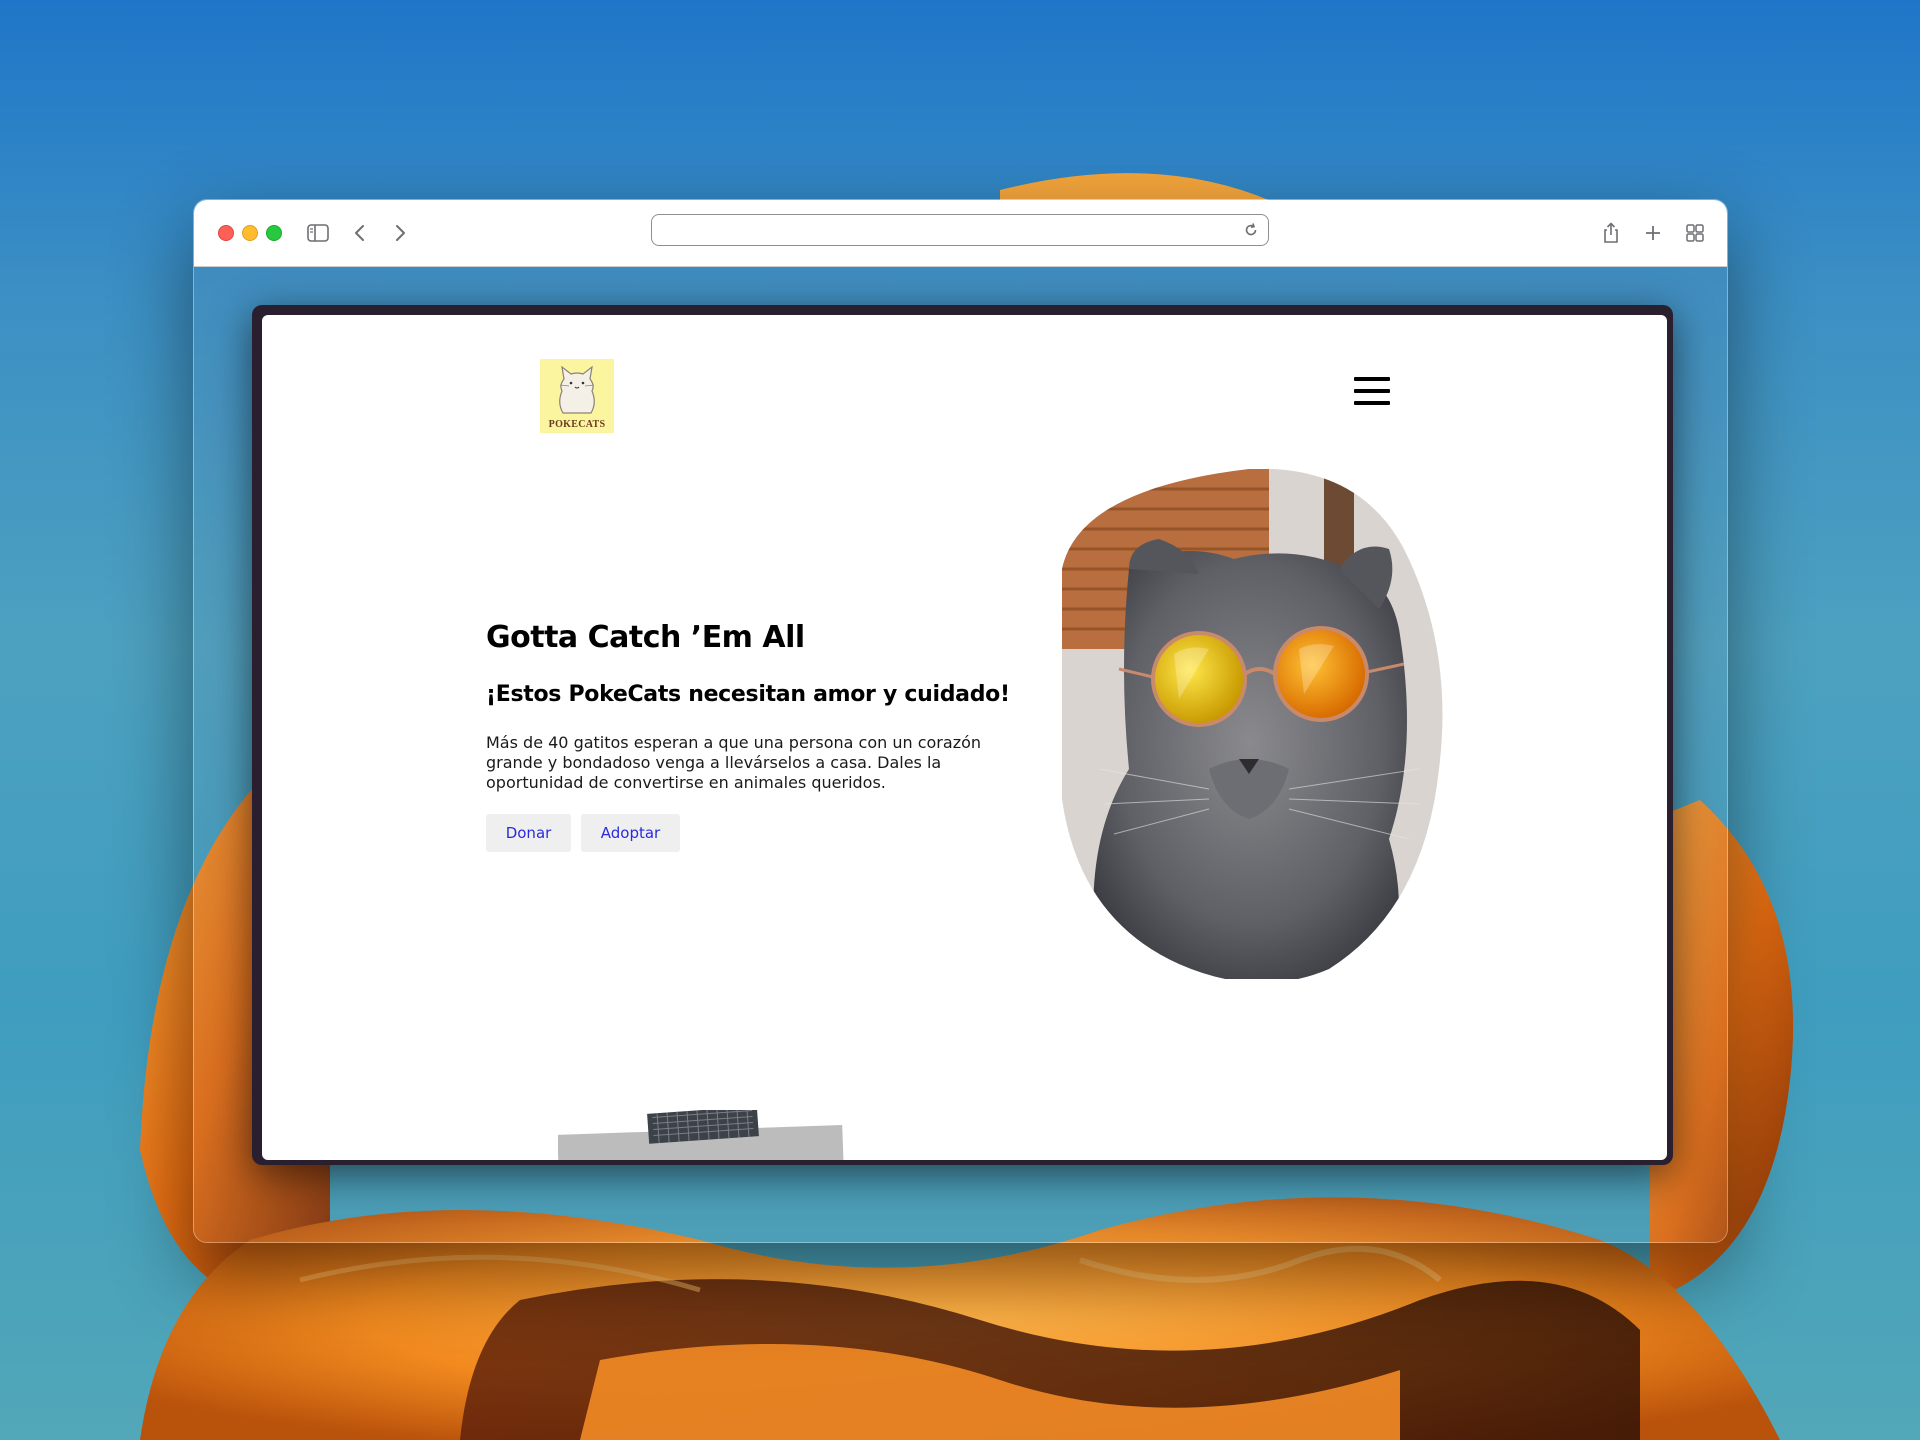  Describe the element at coordinates (1695, 233) in the screenshot. I see `tab-overview-icon` at that location.